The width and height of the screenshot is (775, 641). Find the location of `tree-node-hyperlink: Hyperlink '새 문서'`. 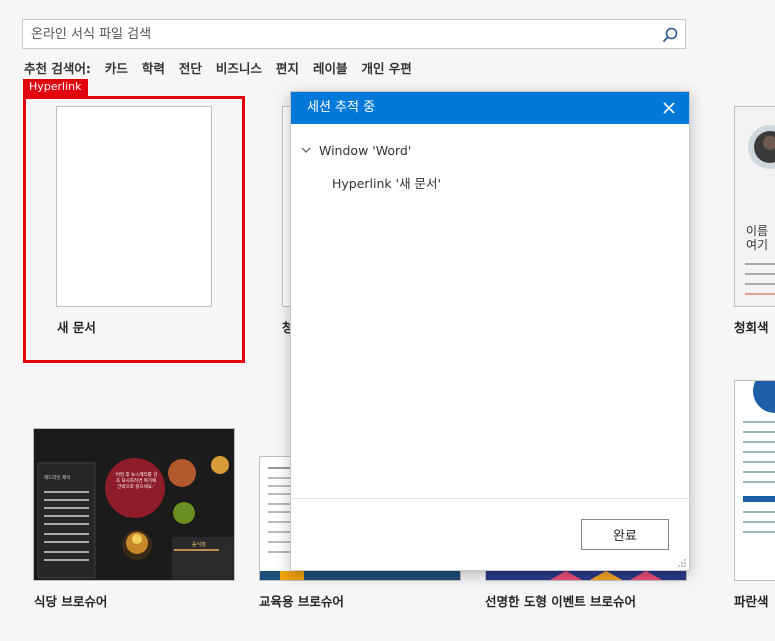

tree-node-hyperlink: Hyperlink '새 문서' is located at coordinates (495, 182).